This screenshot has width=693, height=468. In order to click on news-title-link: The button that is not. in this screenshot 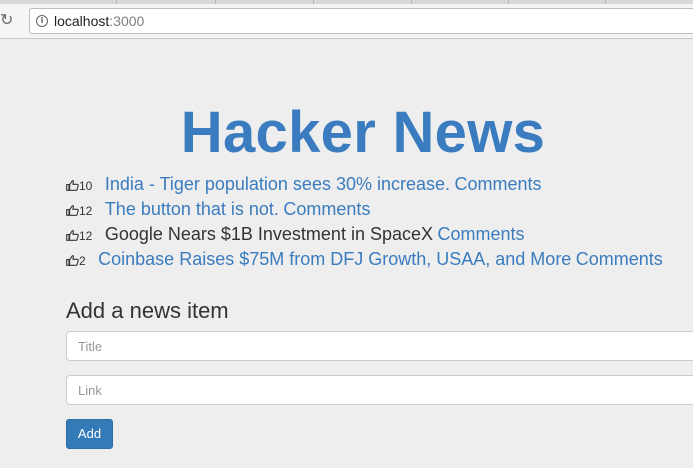, I will do `click(192, 209)`.